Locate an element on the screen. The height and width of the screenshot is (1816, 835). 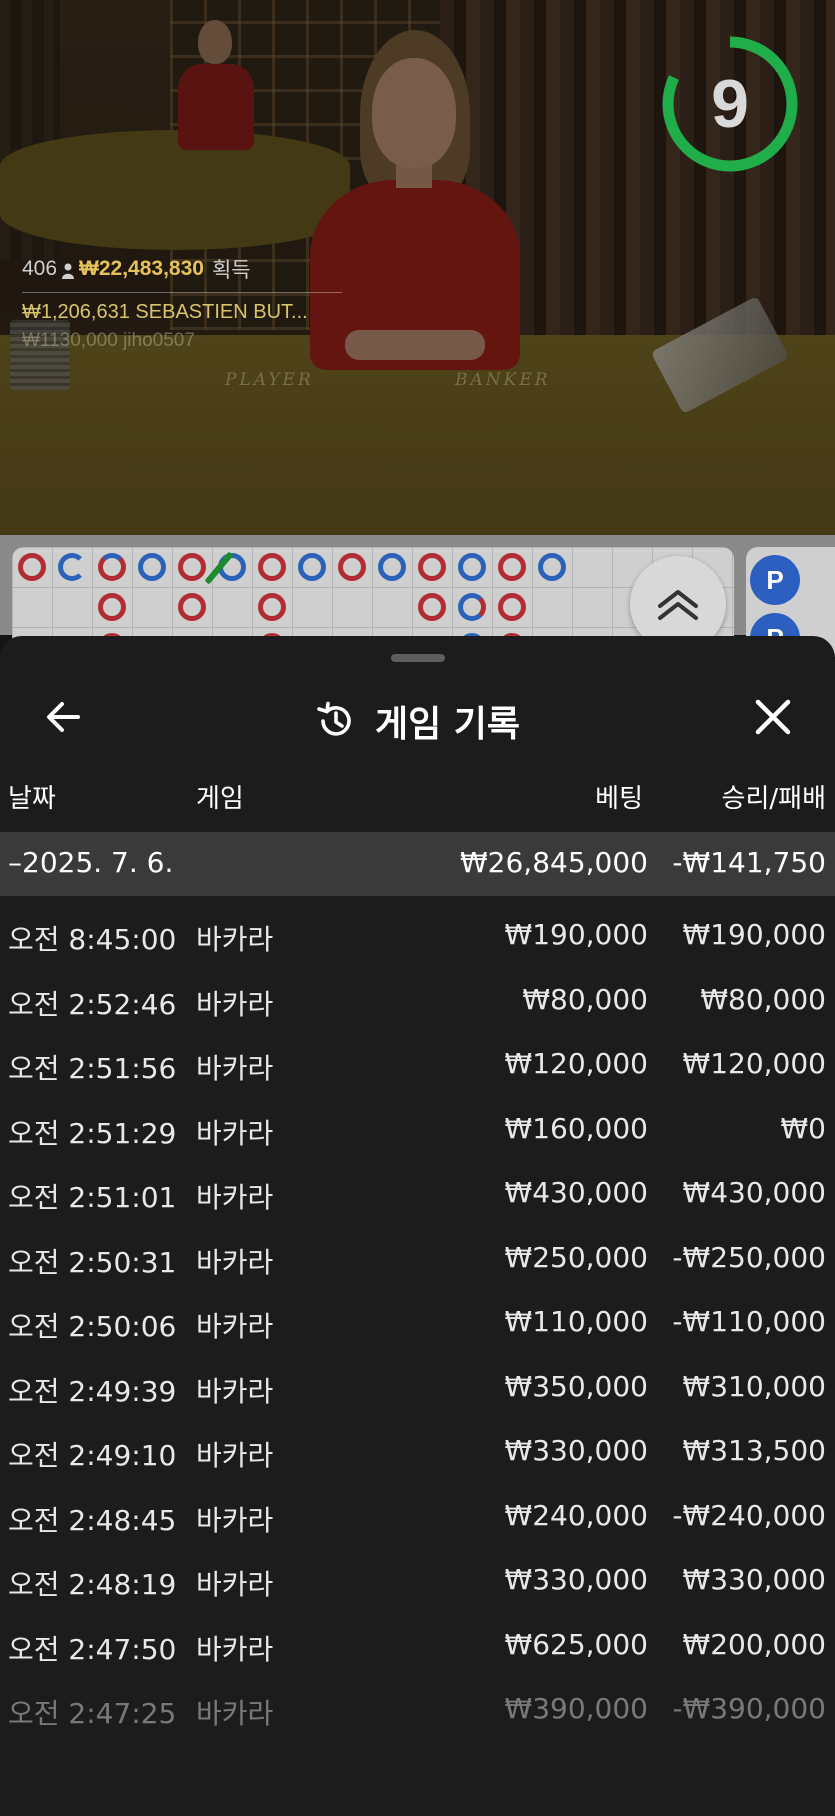
table-row: 오전 2:50:06 바카라 ₩110,000 -₩110,000 is located at coordinates (417, 1315).